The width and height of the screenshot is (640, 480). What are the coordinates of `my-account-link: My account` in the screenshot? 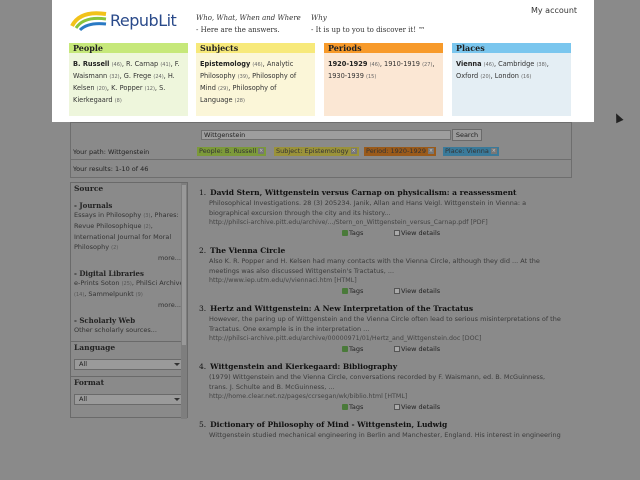 It's located at (554, 10).